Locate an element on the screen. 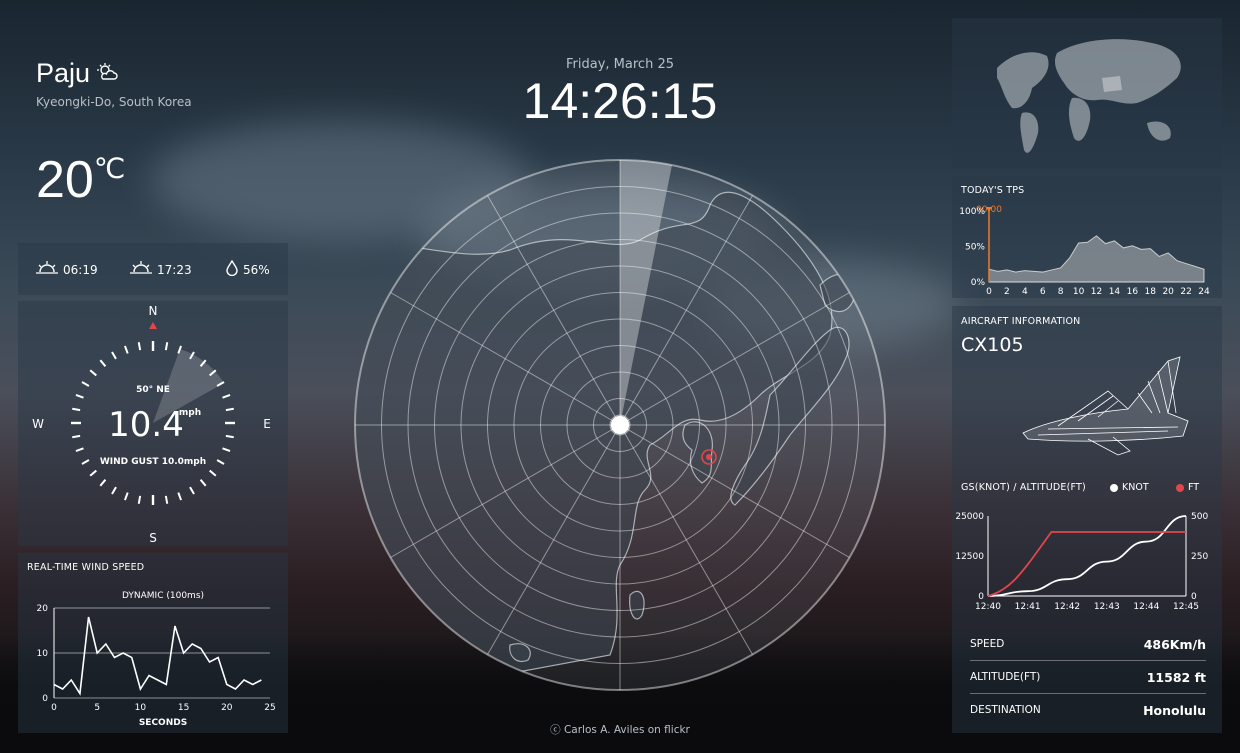 This screenshot has width=1240, height=753. tps-xtick: 12 is located at coordinates (1096, 292).